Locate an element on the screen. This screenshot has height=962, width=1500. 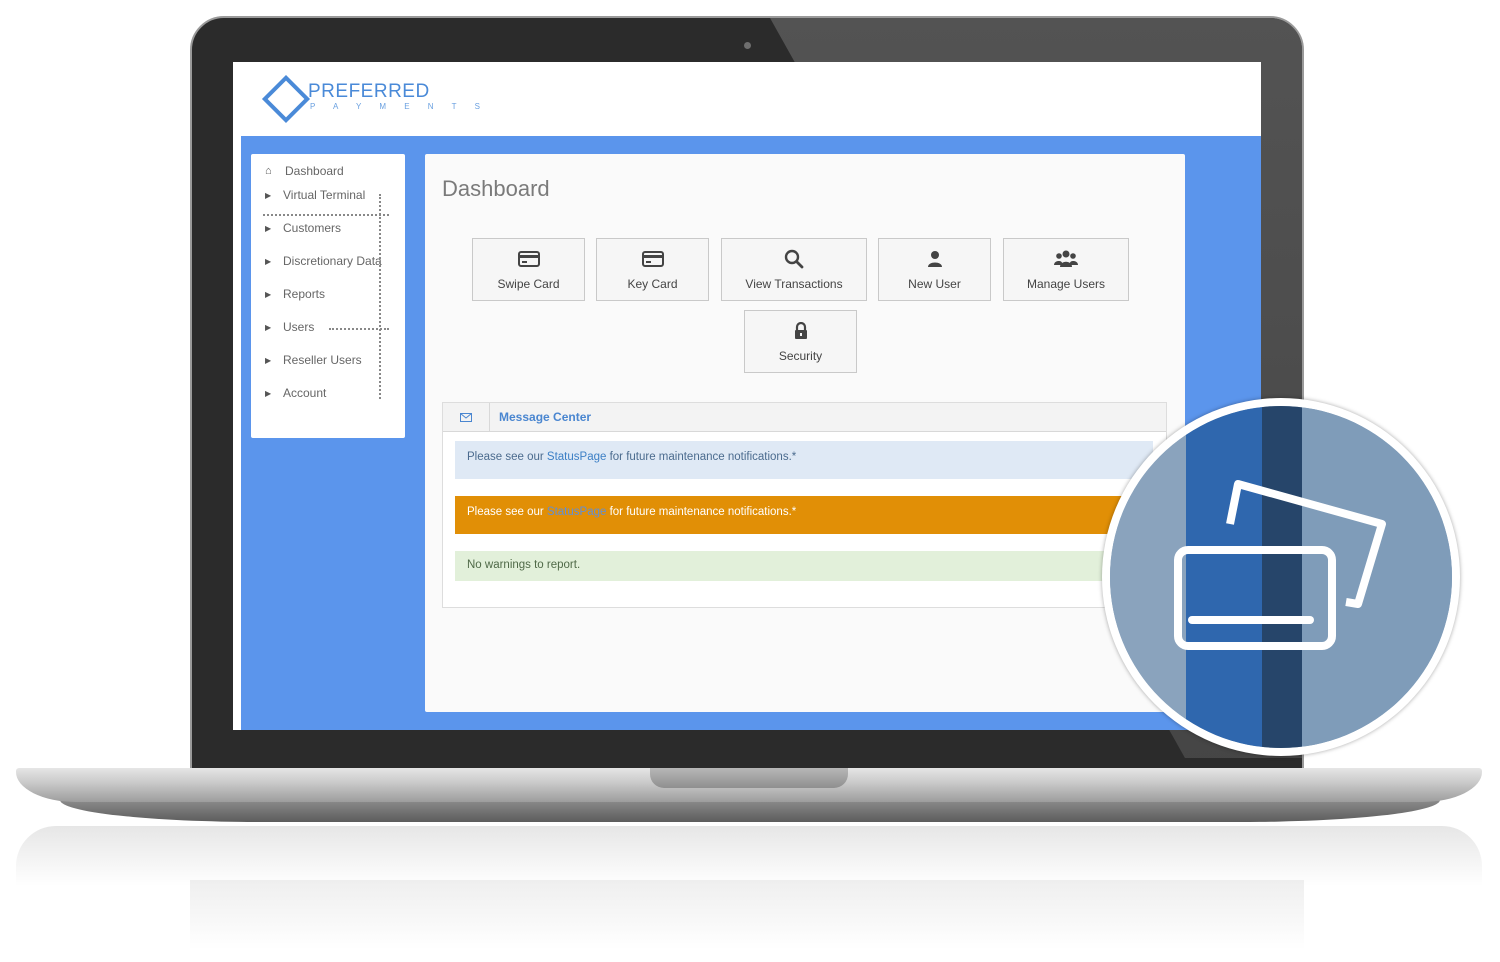
success-alert: No warnings to report. is located at coordinates (804, 566).